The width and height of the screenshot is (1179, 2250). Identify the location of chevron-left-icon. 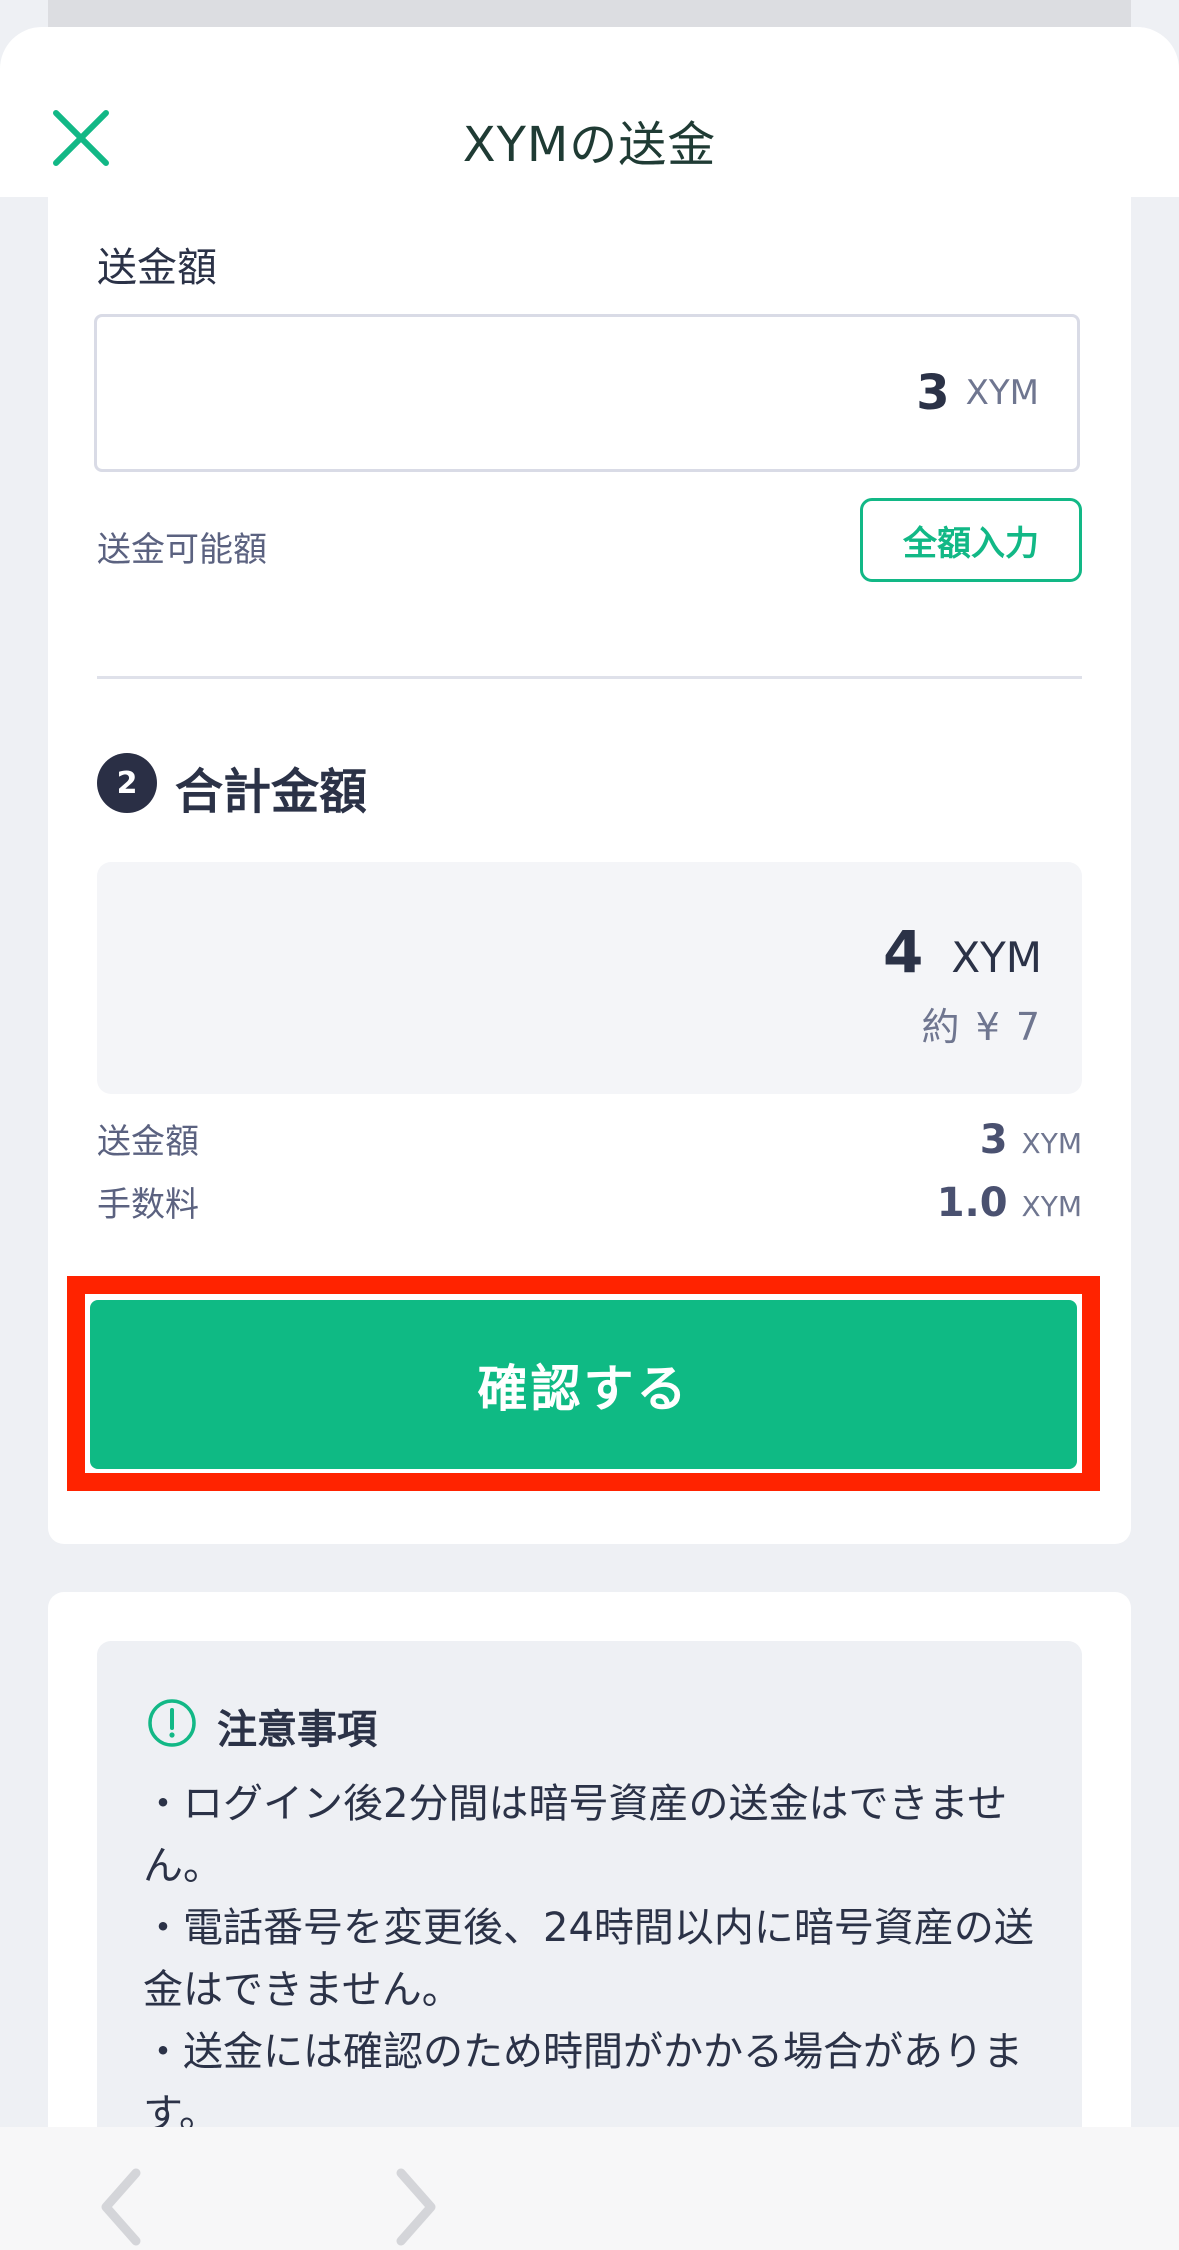
(121, 2207).